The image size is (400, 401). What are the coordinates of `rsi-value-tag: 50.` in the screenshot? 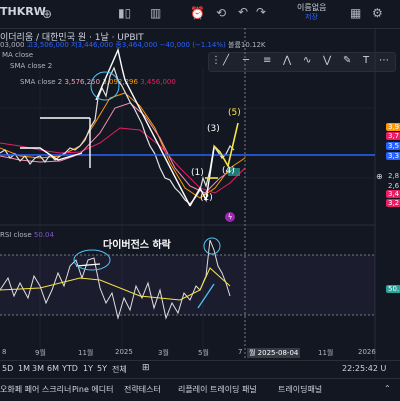 It's located at (393, 289).